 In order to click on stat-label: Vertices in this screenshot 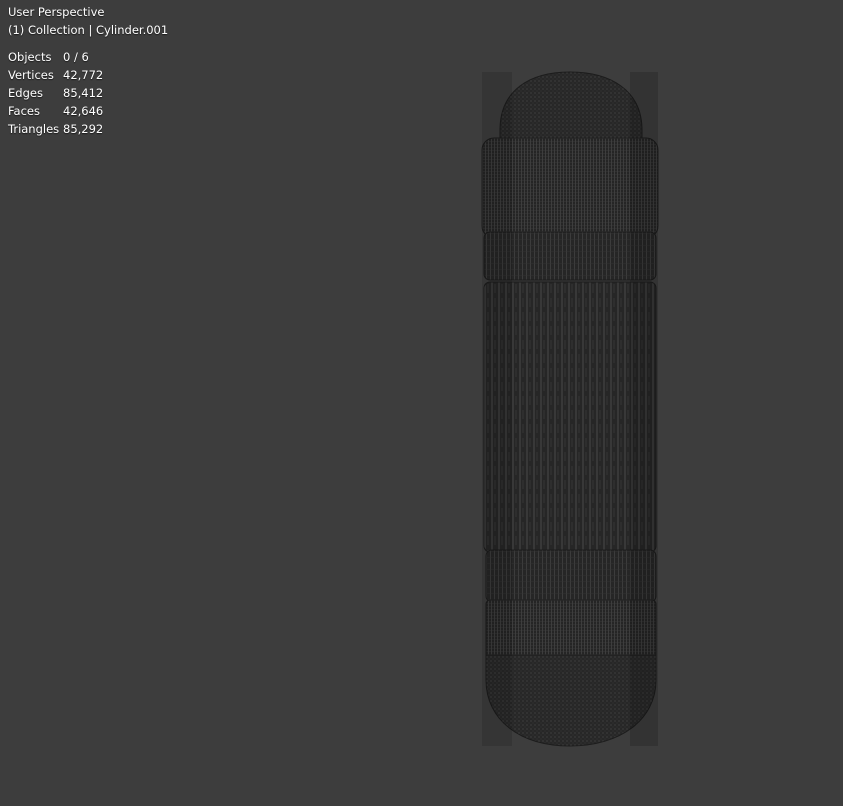, I will do `click(31, 75)`.